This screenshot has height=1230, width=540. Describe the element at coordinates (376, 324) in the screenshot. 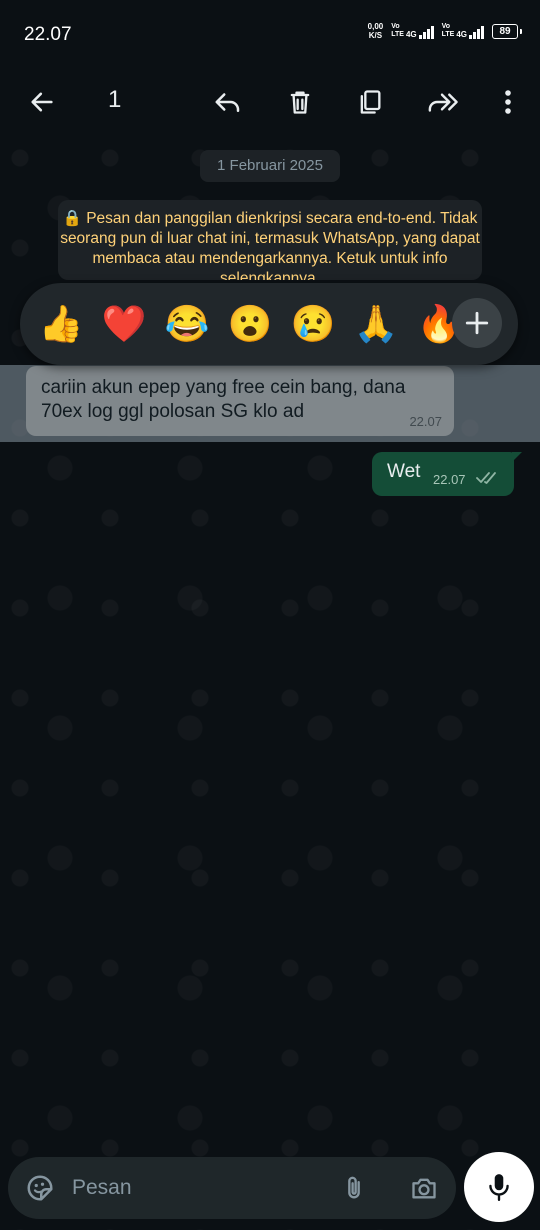

I see `reaction-pray: 🙏` at that location.